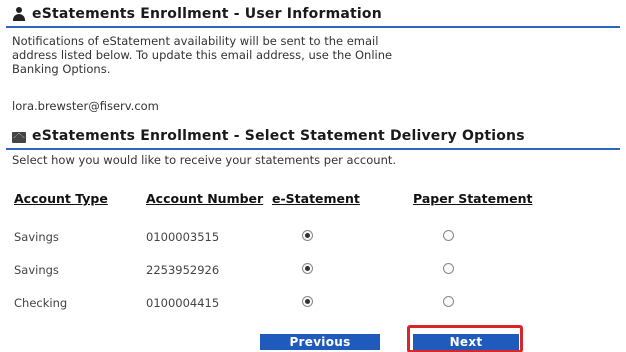  What do you see at coordinates (205, 198) in the screenshot?
I see `header-account-number: Account Number` at bounding box center [205, 198].